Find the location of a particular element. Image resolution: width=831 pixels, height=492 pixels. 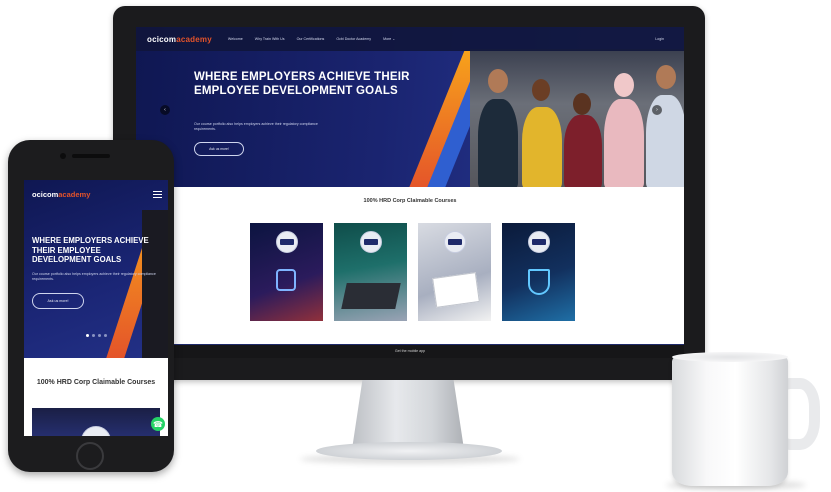

home-button is located at coordinates (90, 456).